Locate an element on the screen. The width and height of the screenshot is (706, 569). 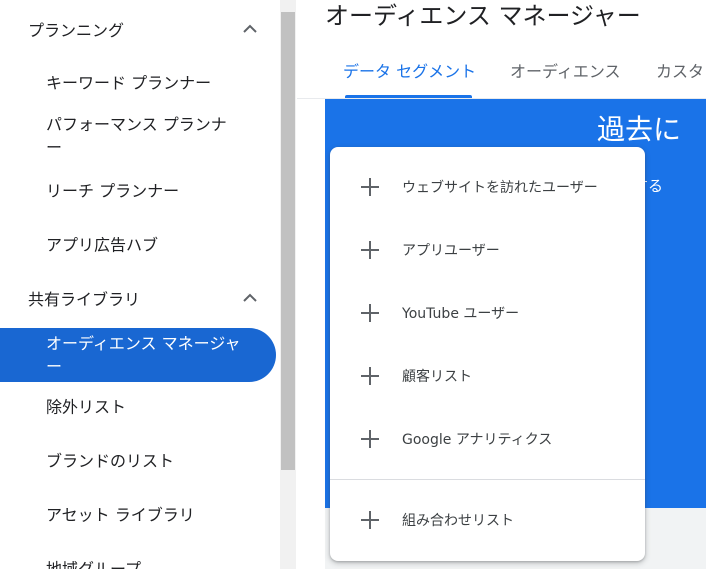
sidebar-item-app-ads-hub: アプリ広告ハブ is located at coordinates (140, 245).